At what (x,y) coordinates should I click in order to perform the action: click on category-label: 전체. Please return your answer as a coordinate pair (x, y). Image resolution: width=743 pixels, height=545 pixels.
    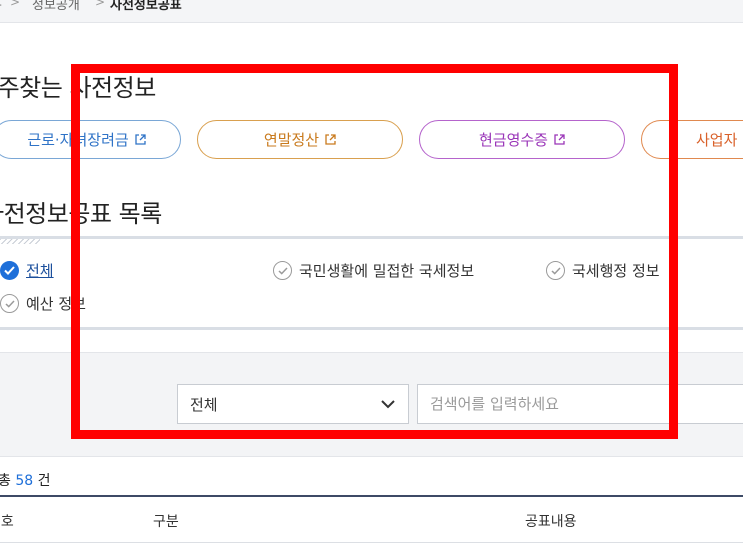
    Looking at the image, I should click on (40, 271).